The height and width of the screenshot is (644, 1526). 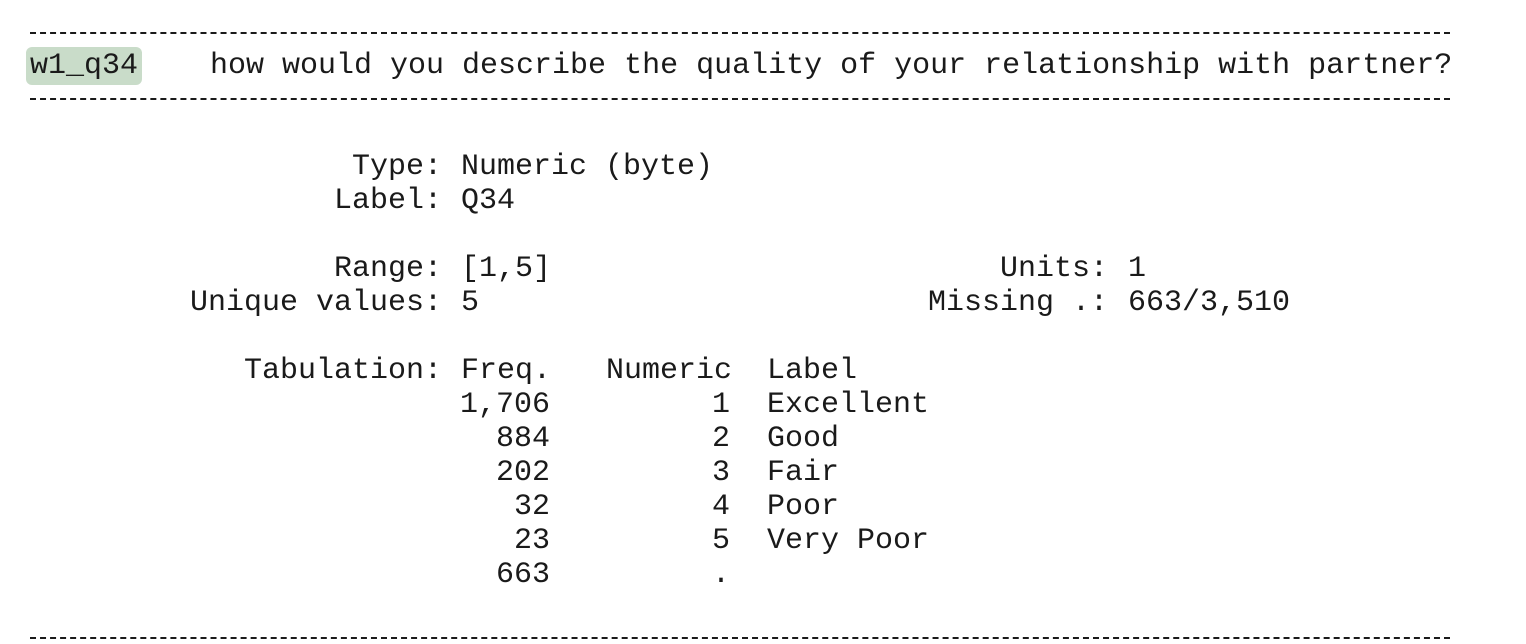 I want to click on type-label: Type:, so click(x=396, y=167).